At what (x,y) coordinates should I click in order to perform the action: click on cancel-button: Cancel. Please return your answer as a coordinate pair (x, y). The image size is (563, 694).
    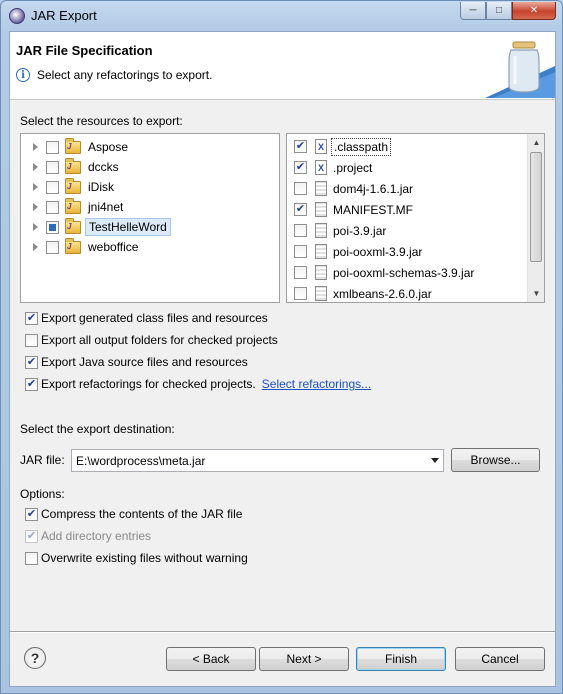
    Looking at the image, I should click on (500, 659).